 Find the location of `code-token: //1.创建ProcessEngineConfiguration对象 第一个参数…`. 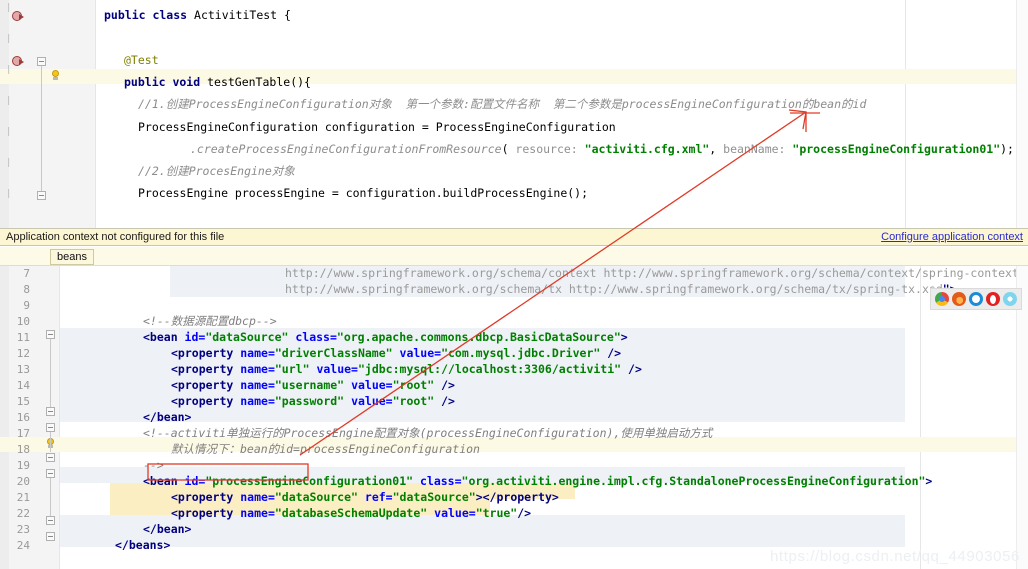

code-token: //1.创建ProcessEngineConfiguration对象 第一个参数… is located at coordinates (502, 104).